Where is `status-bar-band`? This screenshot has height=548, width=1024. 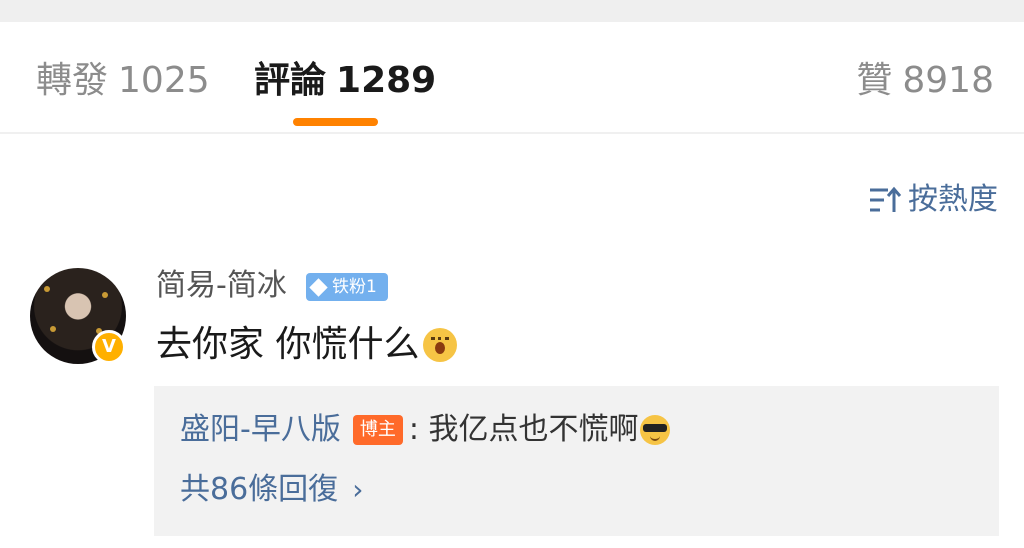 status-bar-band is located at coordinates (512, 11).